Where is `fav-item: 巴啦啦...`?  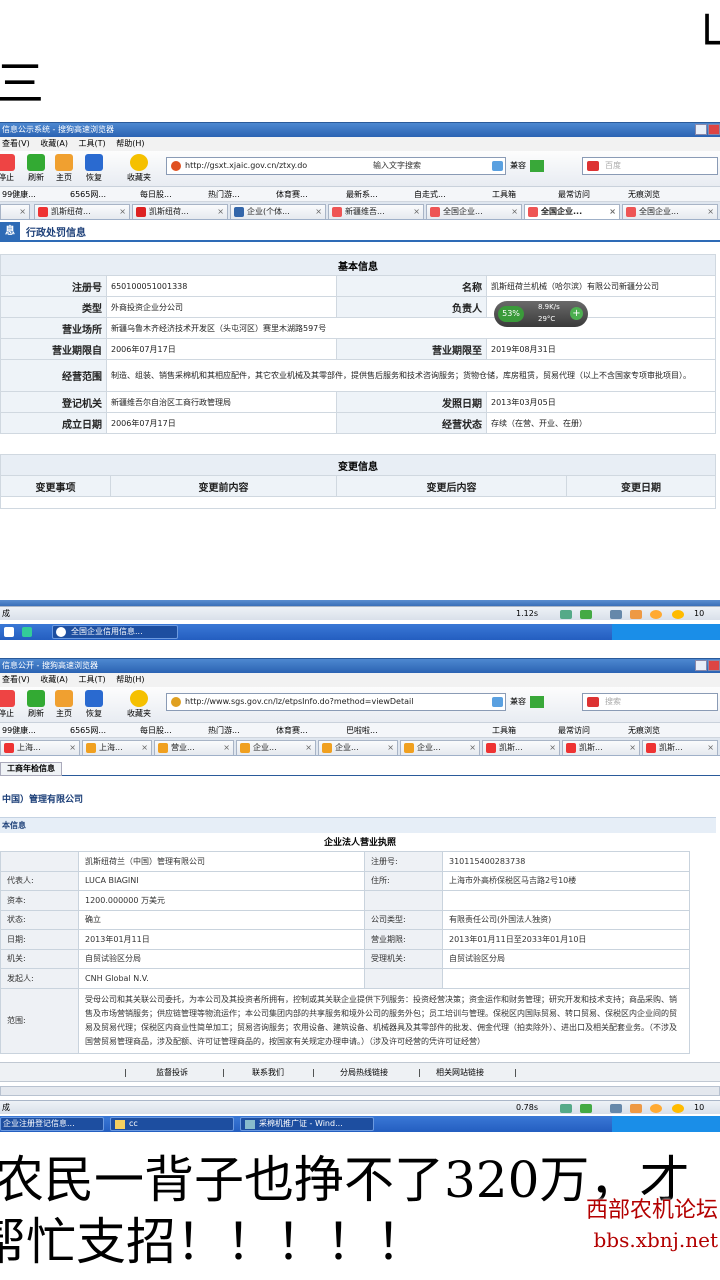 fav-item: 巴啦啦... is located at coordinates (362, 730).